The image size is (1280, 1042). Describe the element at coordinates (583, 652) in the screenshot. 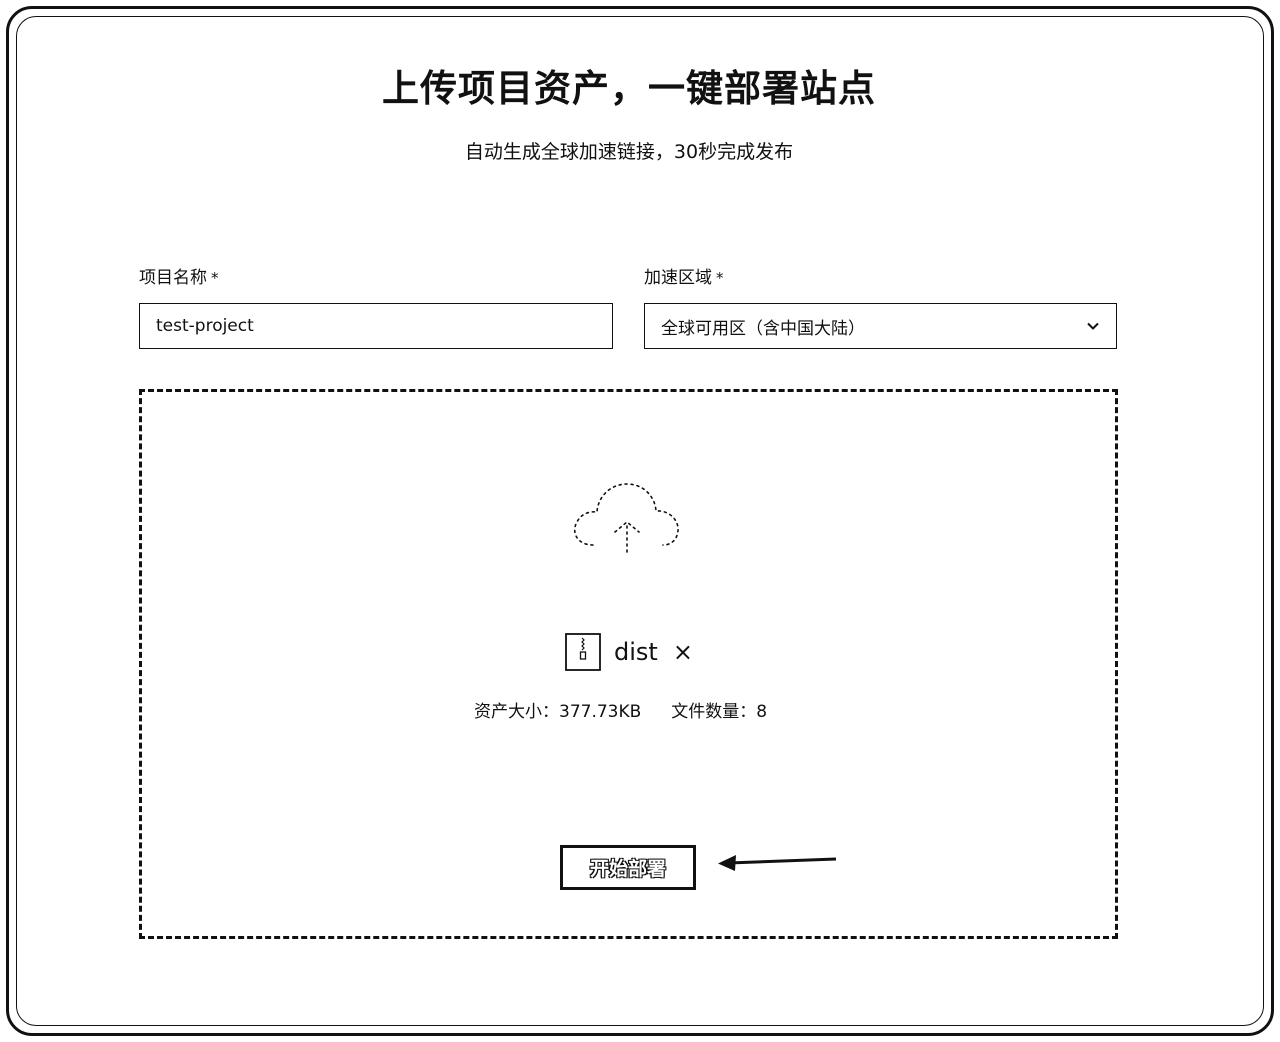

I see `zip-file-icon` at that location.